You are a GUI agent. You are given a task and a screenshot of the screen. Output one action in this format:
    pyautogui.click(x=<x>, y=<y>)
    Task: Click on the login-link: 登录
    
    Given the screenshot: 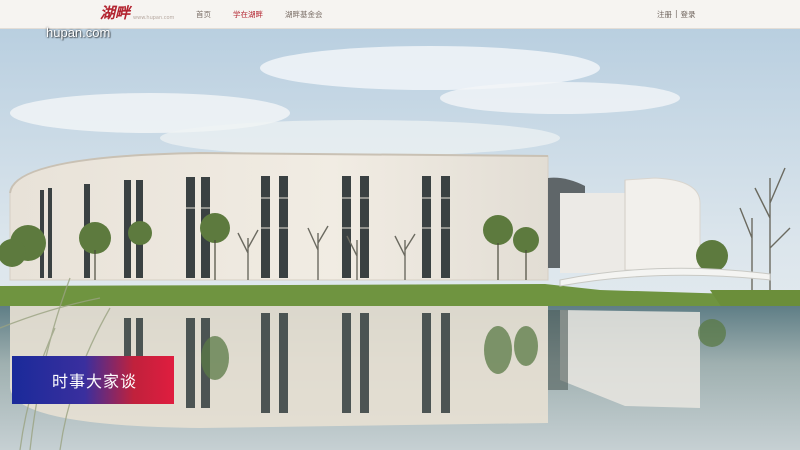 What is the action you would take?
    pyautogui.click(x=688, y=14)
    